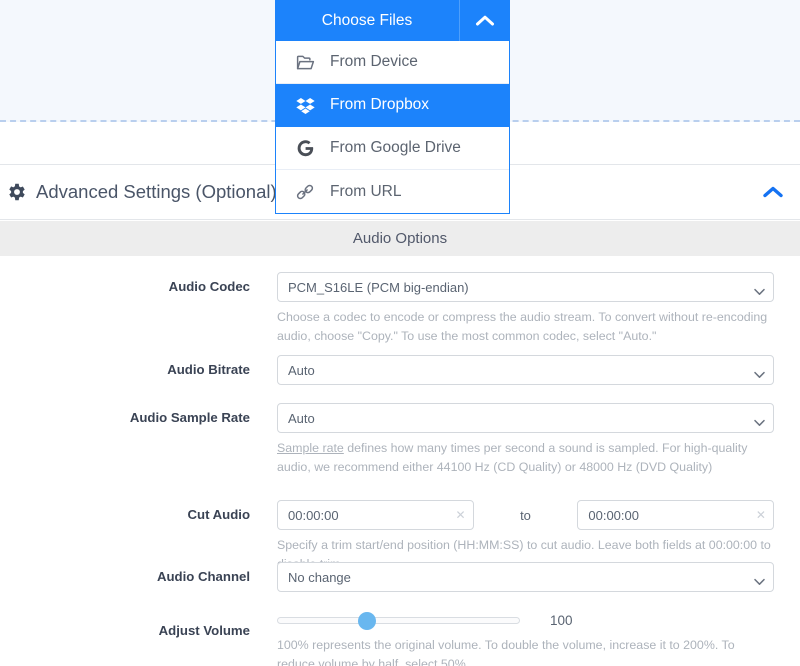  Describe the element at coordinates (525, 287) in the screenshot. I see `audio-codec-select: PCM_S16LE (PCM big-endian)` at that location.